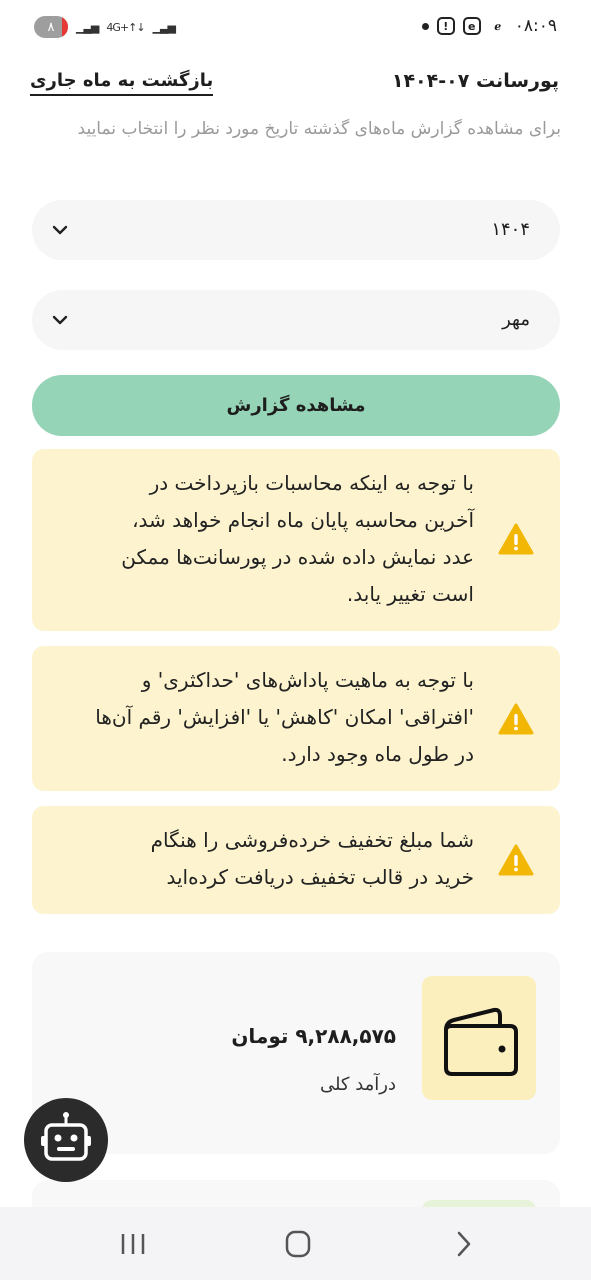 The height and width of the screenshot is (1280, 591). I want to click on dot-icon, so click(425, 26).